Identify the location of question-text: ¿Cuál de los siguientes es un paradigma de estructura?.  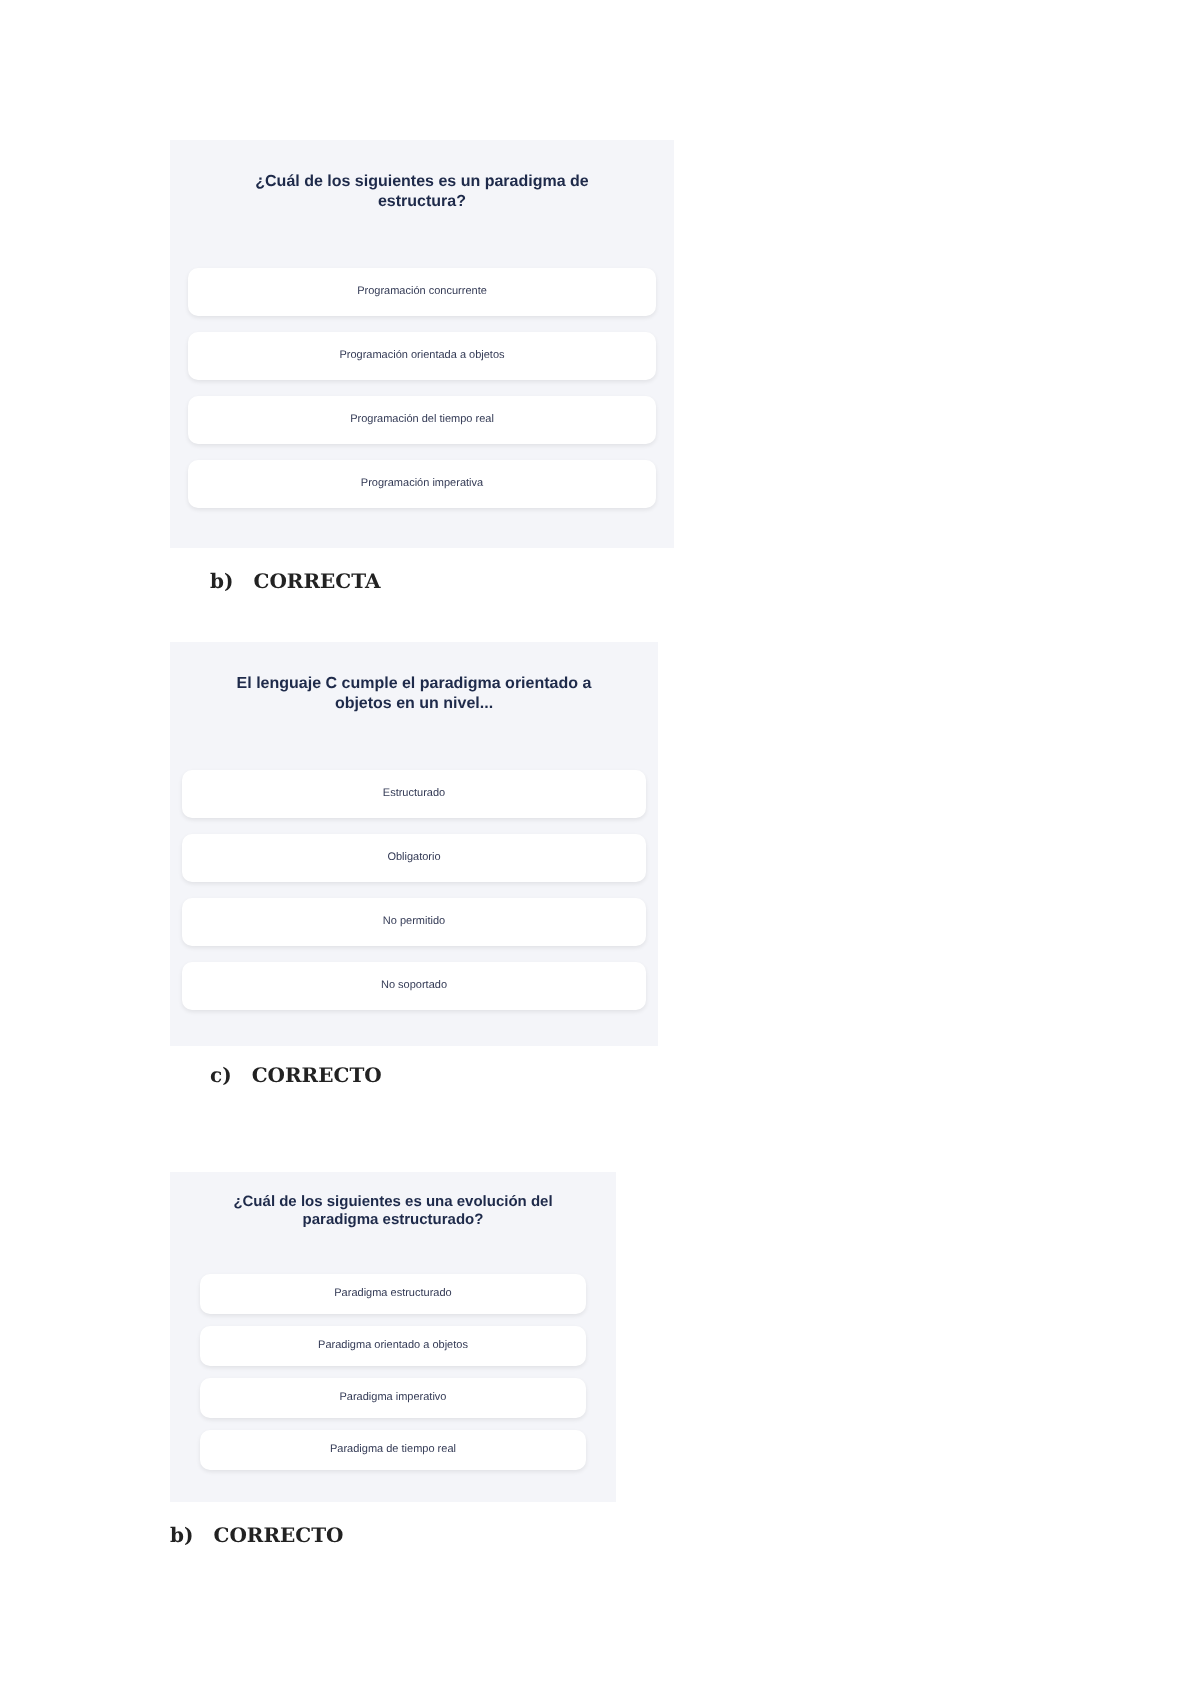
(422, 192).